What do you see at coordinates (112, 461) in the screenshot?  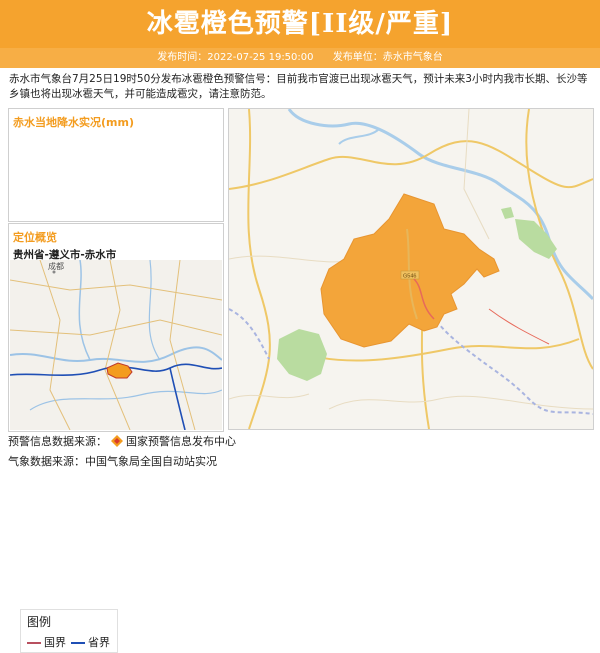 I see `footer-source-weather: 气象数据来源：中国气象局全国自动站实况` at bounding box center [112, 461].